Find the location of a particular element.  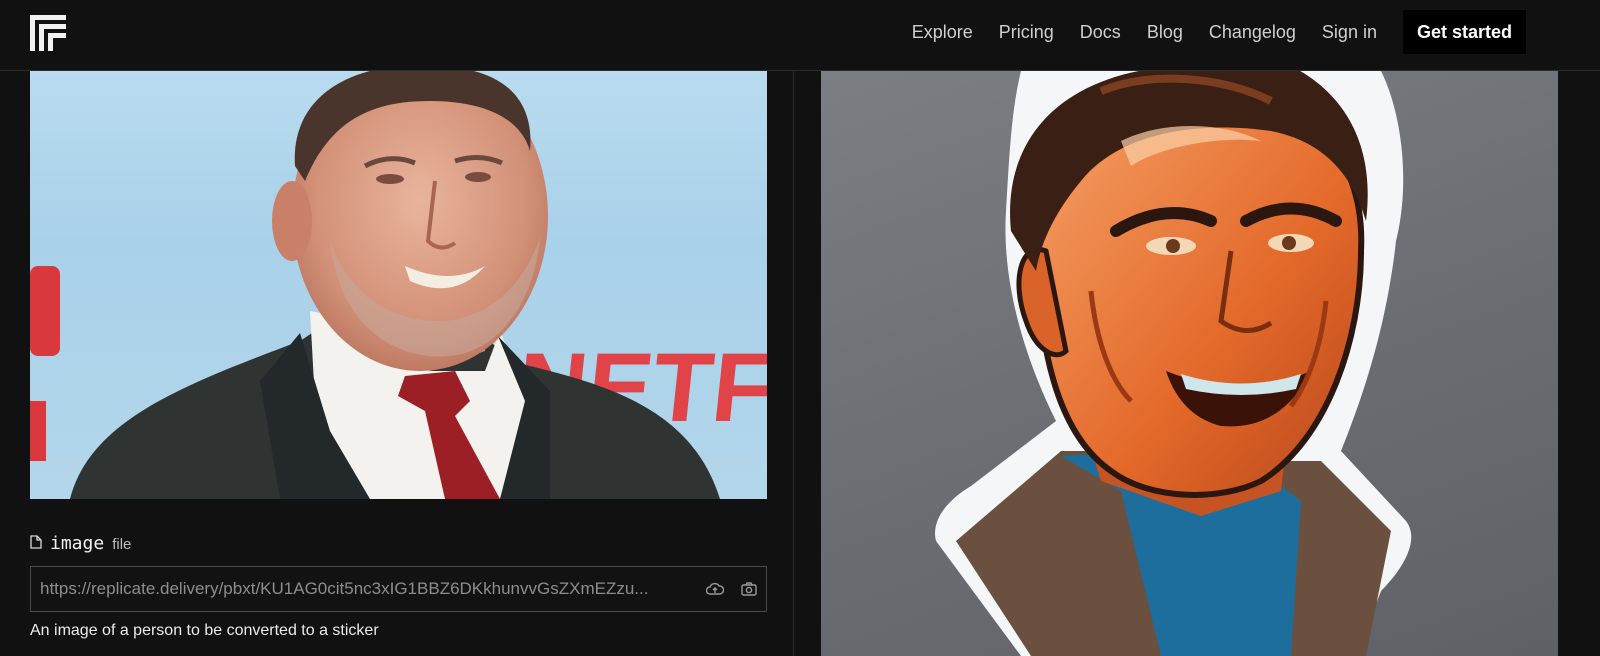

field-name: image is located at coordinates (77, 543).